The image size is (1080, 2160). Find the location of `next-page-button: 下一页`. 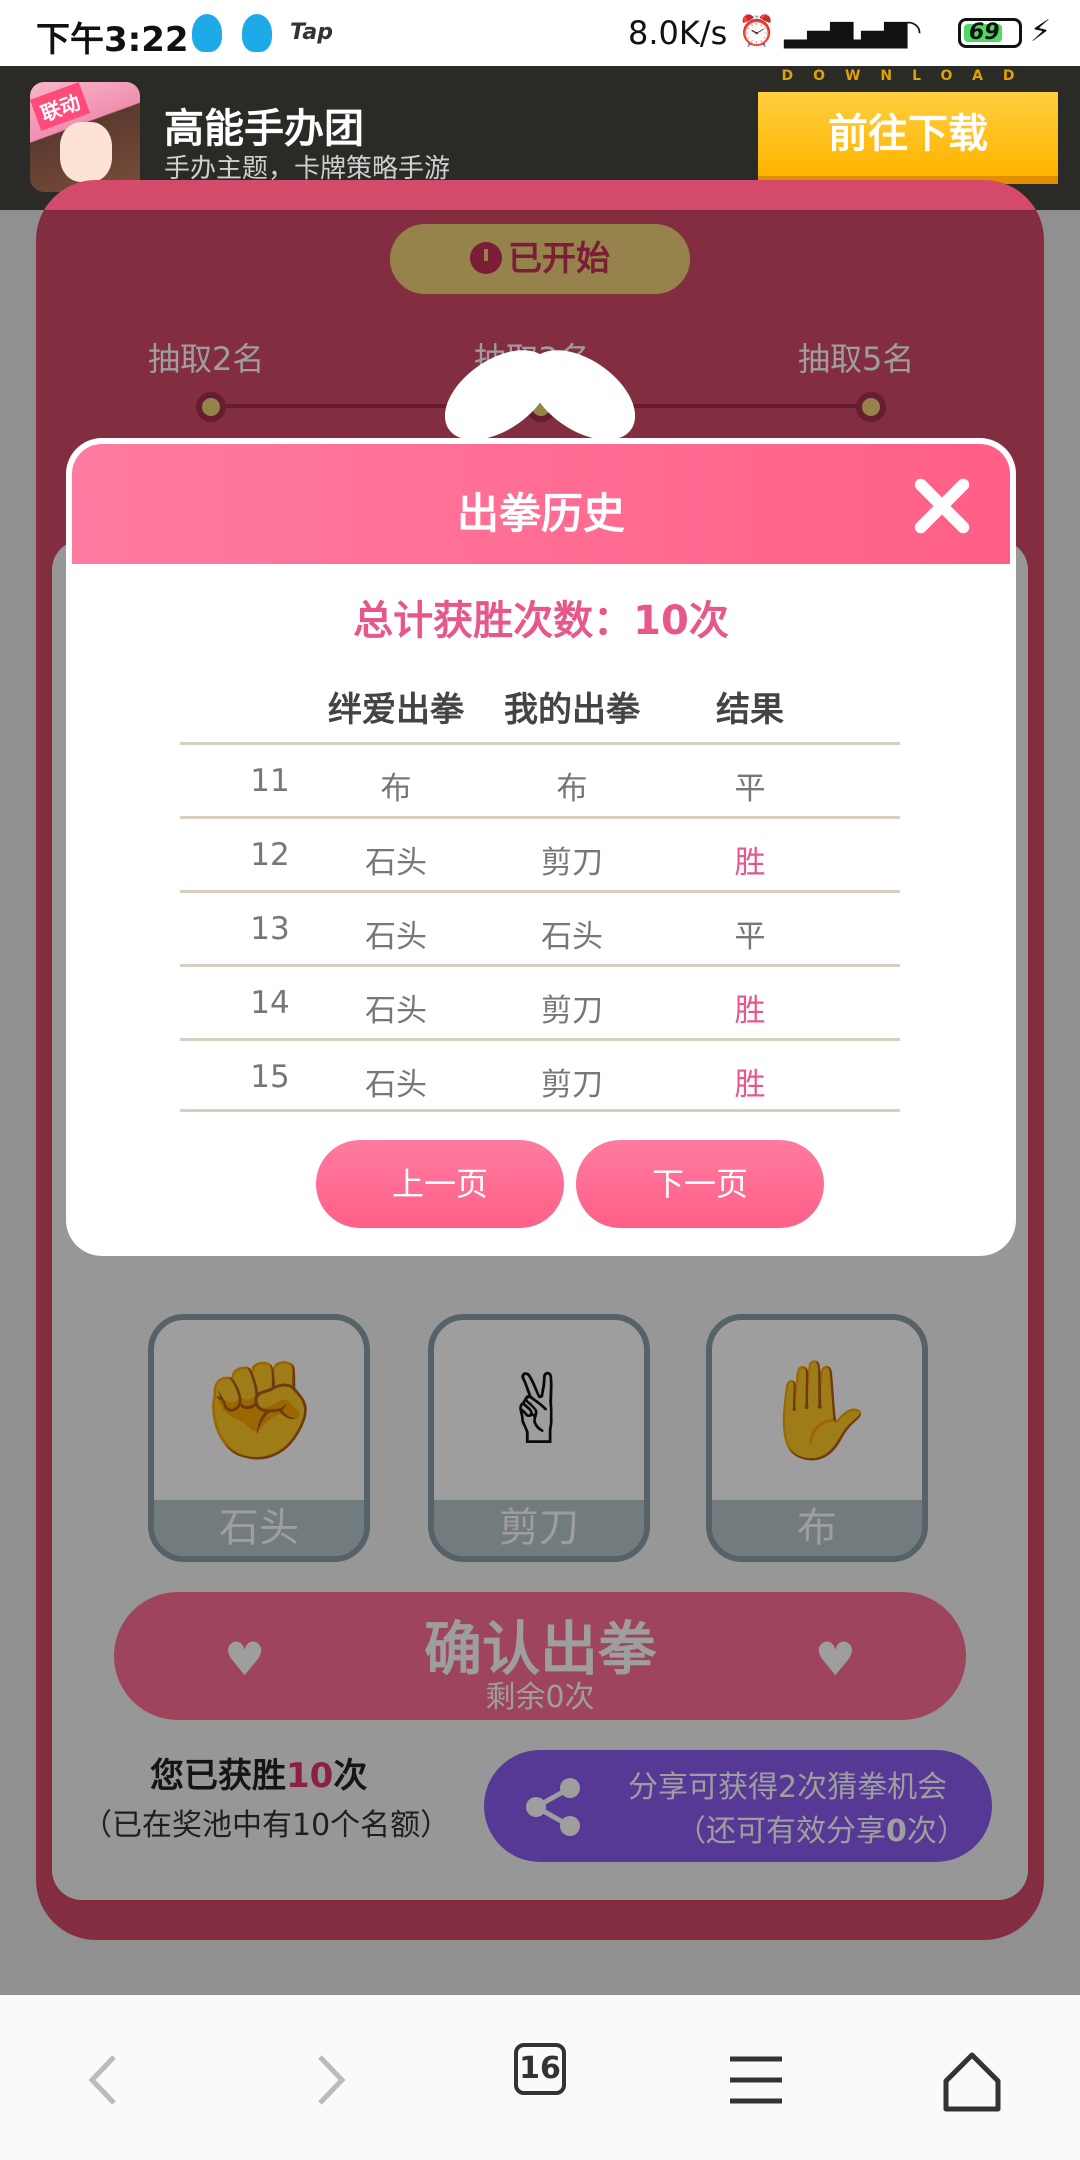

next-page-button: 下一页 is located at coordinates (700, 1184).